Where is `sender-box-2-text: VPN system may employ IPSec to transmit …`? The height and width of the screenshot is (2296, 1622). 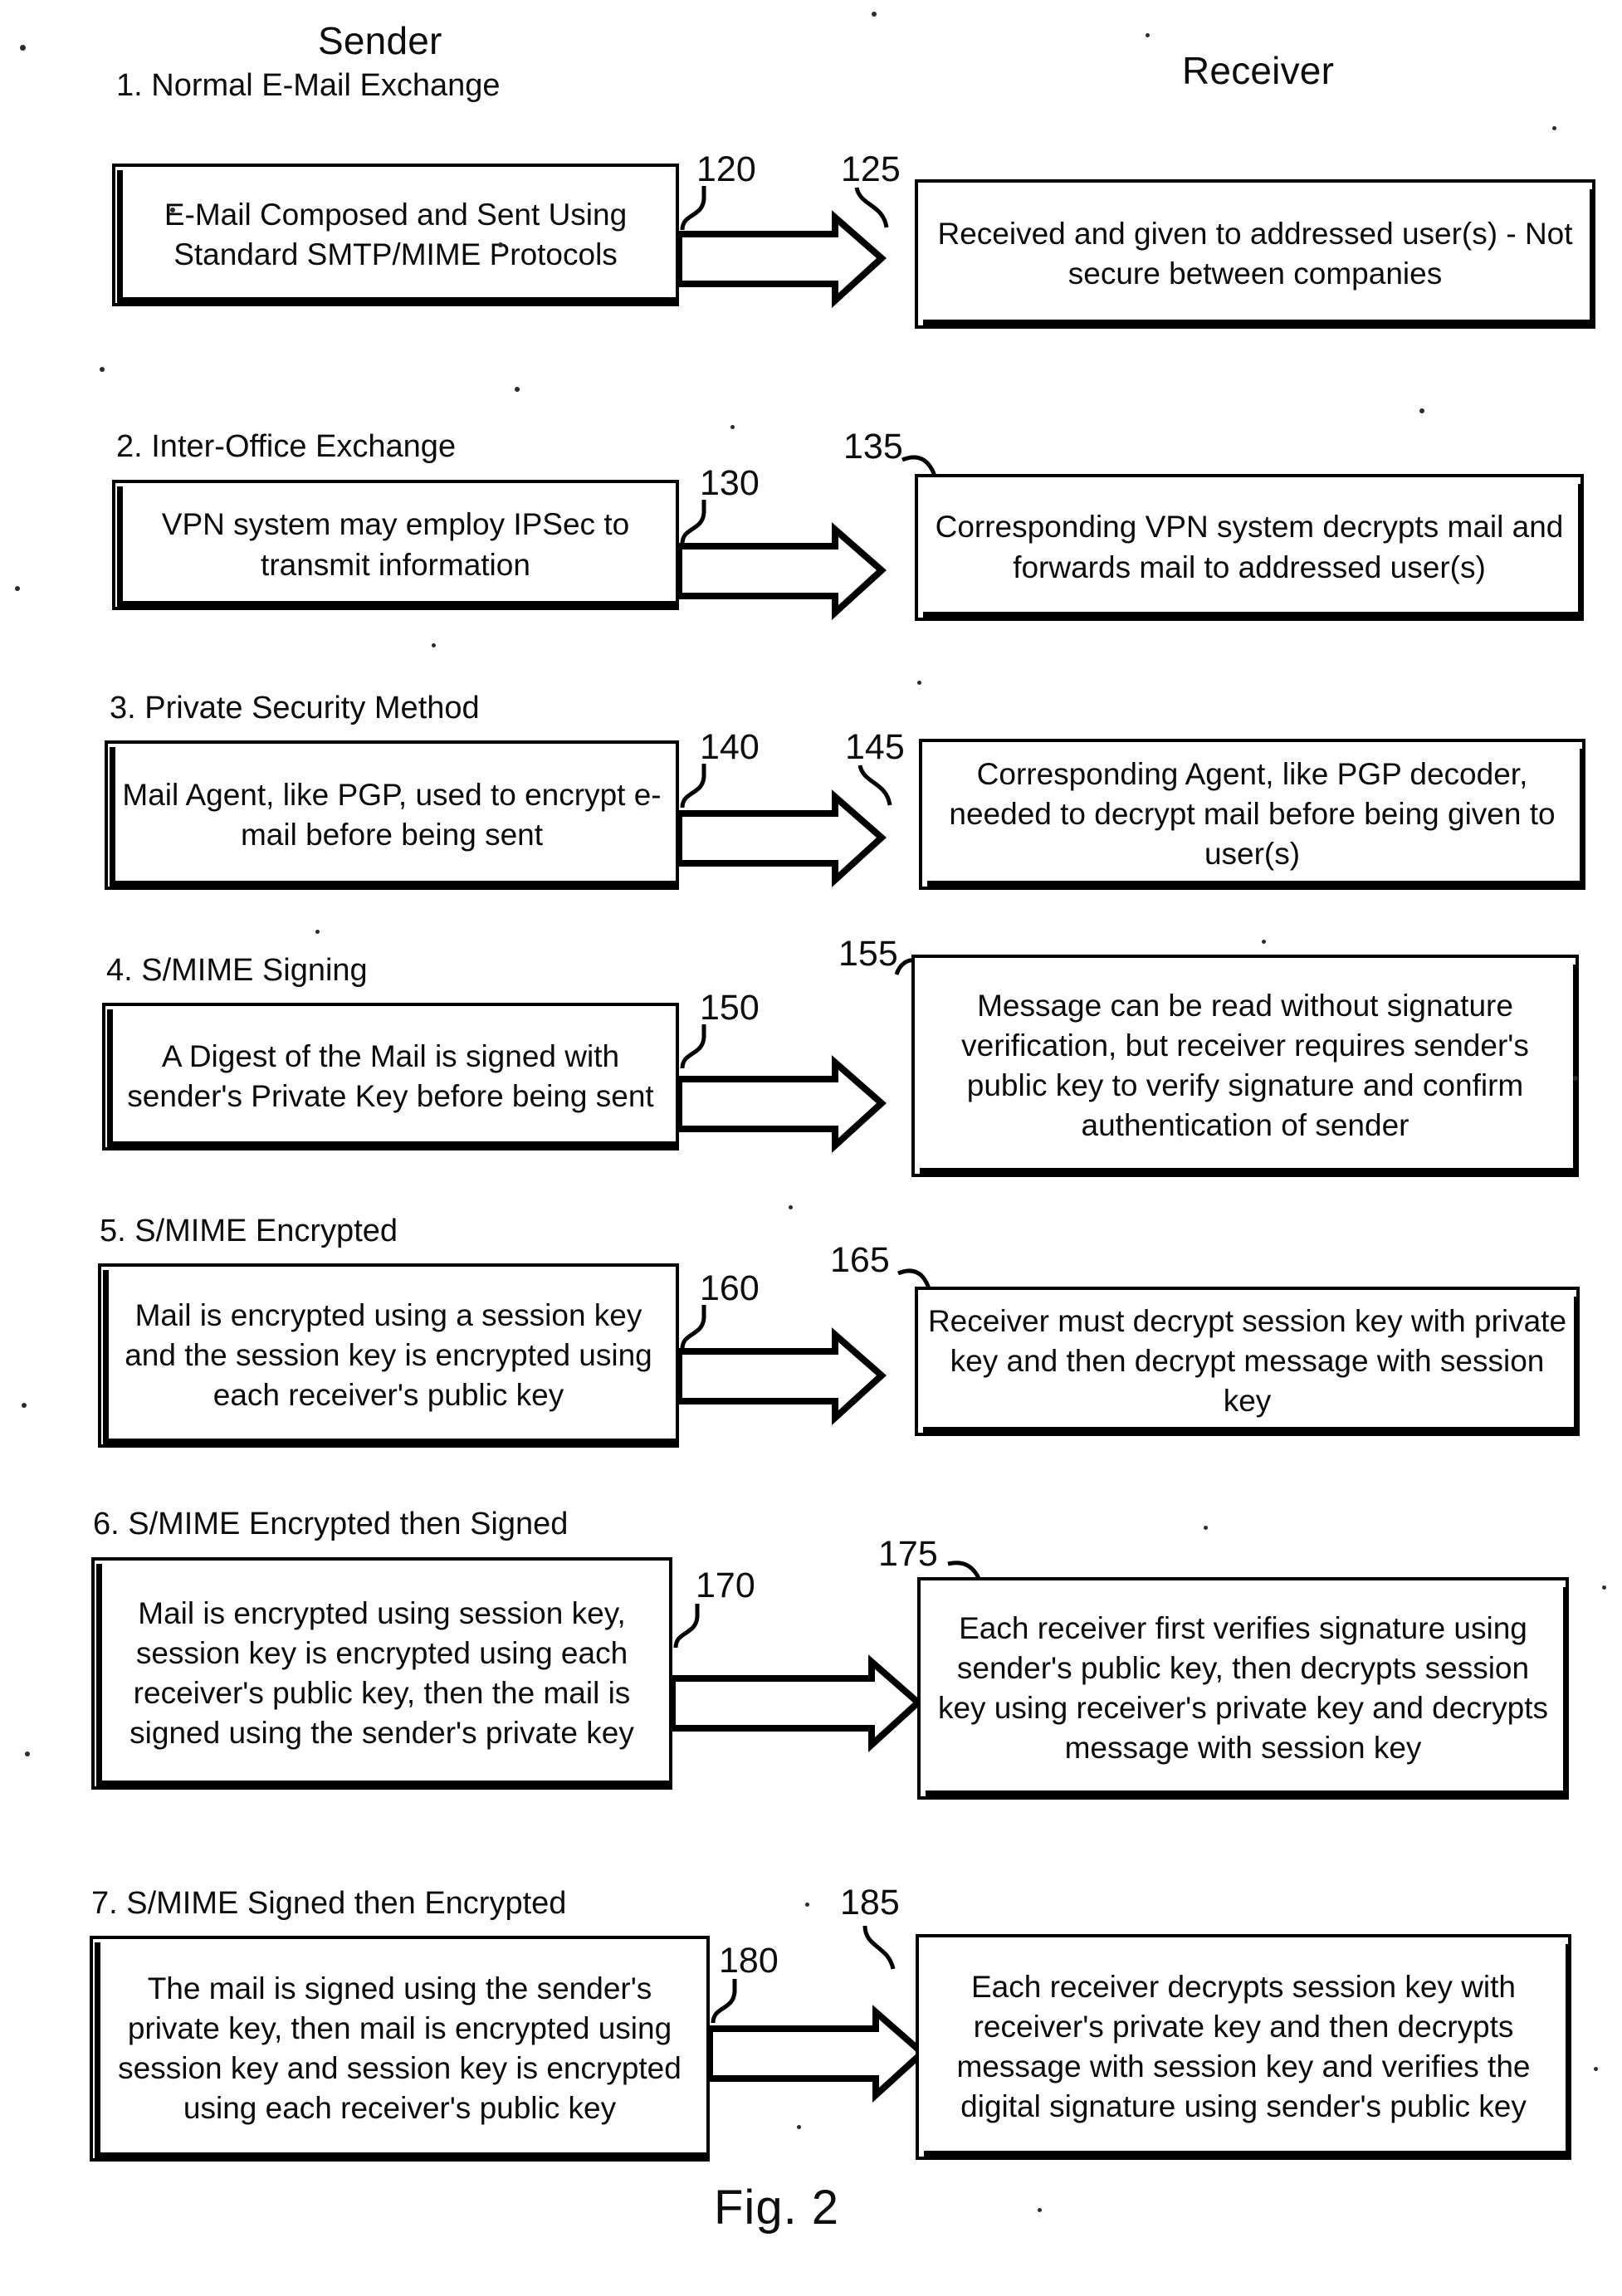 sender-box-2-text: VPN system may employ IPSec to transmit … is located at coordinates (395, 544).